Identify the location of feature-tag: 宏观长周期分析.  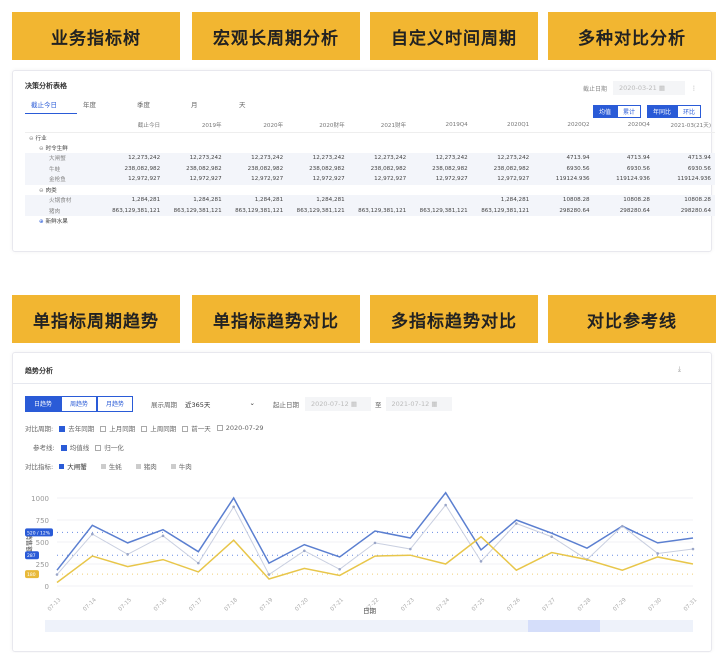
(276, 36).